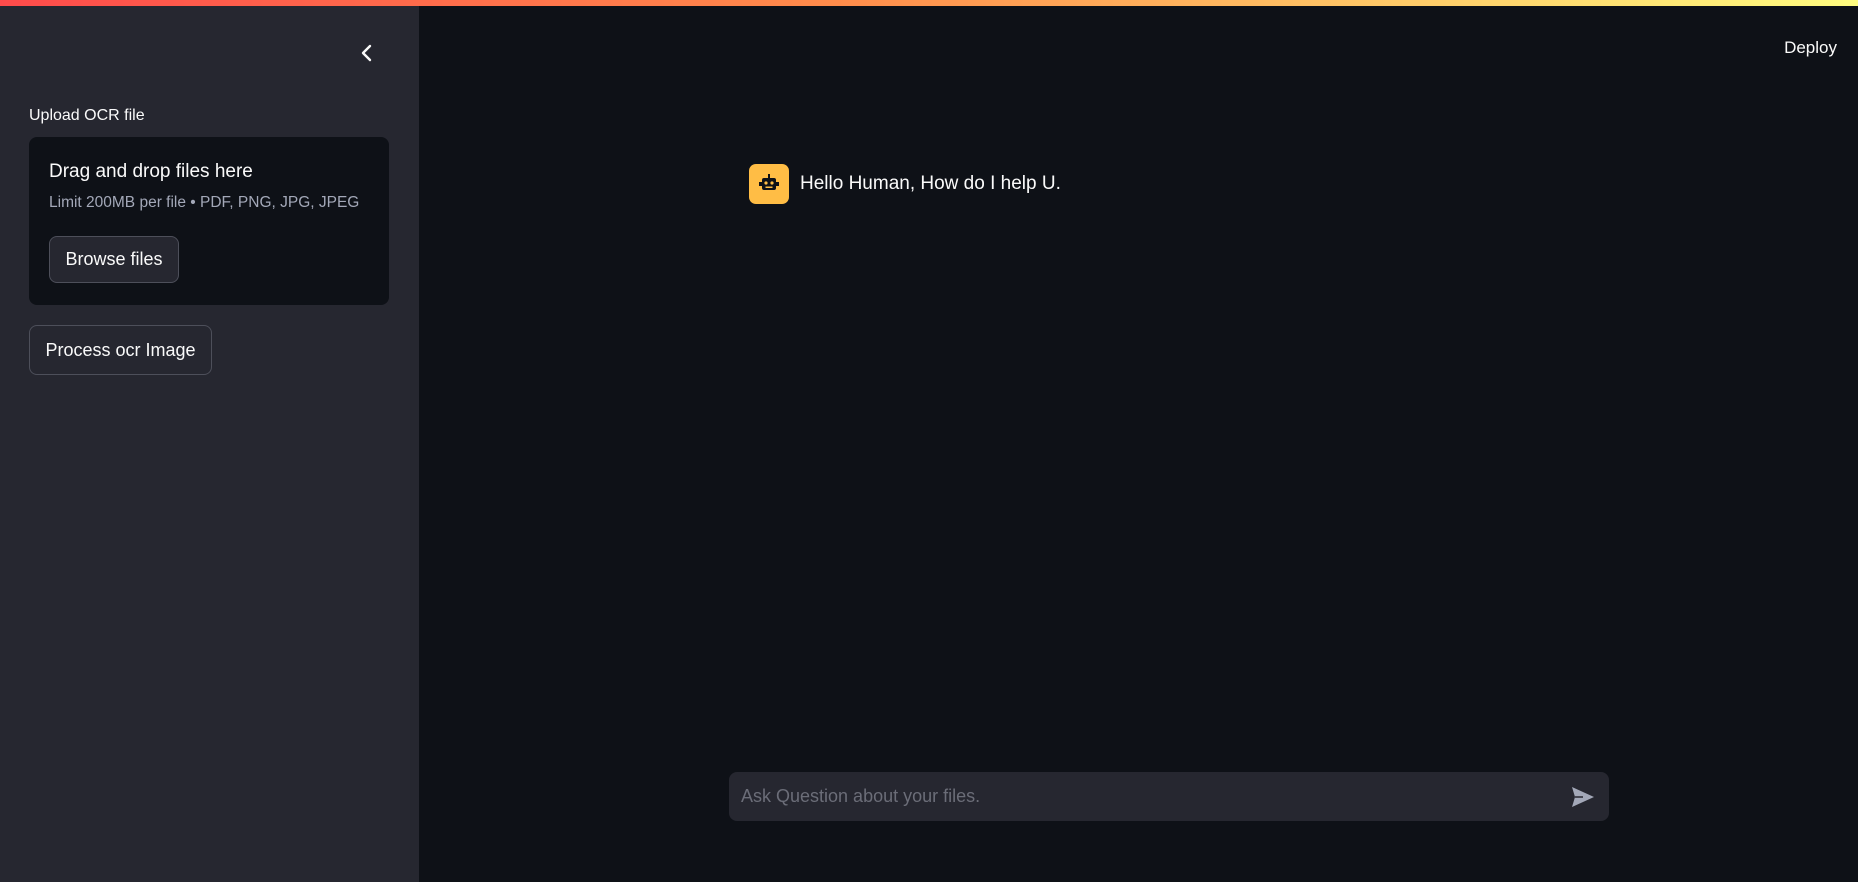 This screenshot has width=1858, height=882. What do you see at coordinates (929, 3) in the screenshot?
I see `top-decoration-bar` at bounding box center [929, 3].